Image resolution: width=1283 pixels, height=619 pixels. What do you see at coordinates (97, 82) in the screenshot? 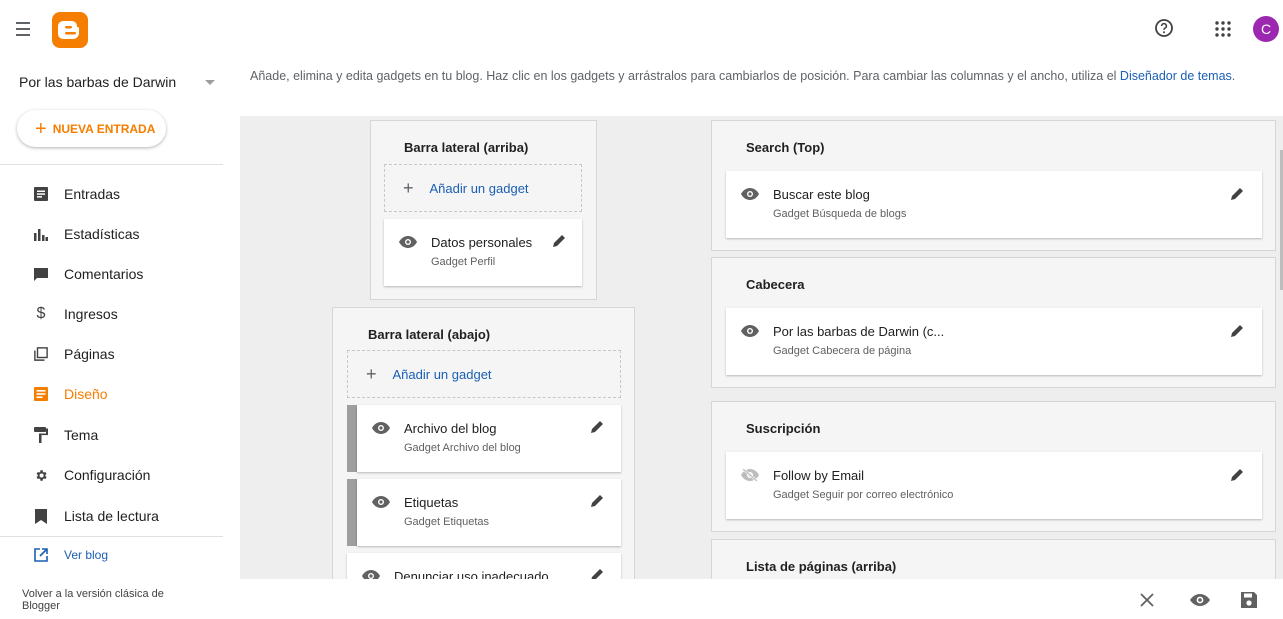
I see `blog-selector: Por las barbas de Darwin` at bounding box center [97, 82].